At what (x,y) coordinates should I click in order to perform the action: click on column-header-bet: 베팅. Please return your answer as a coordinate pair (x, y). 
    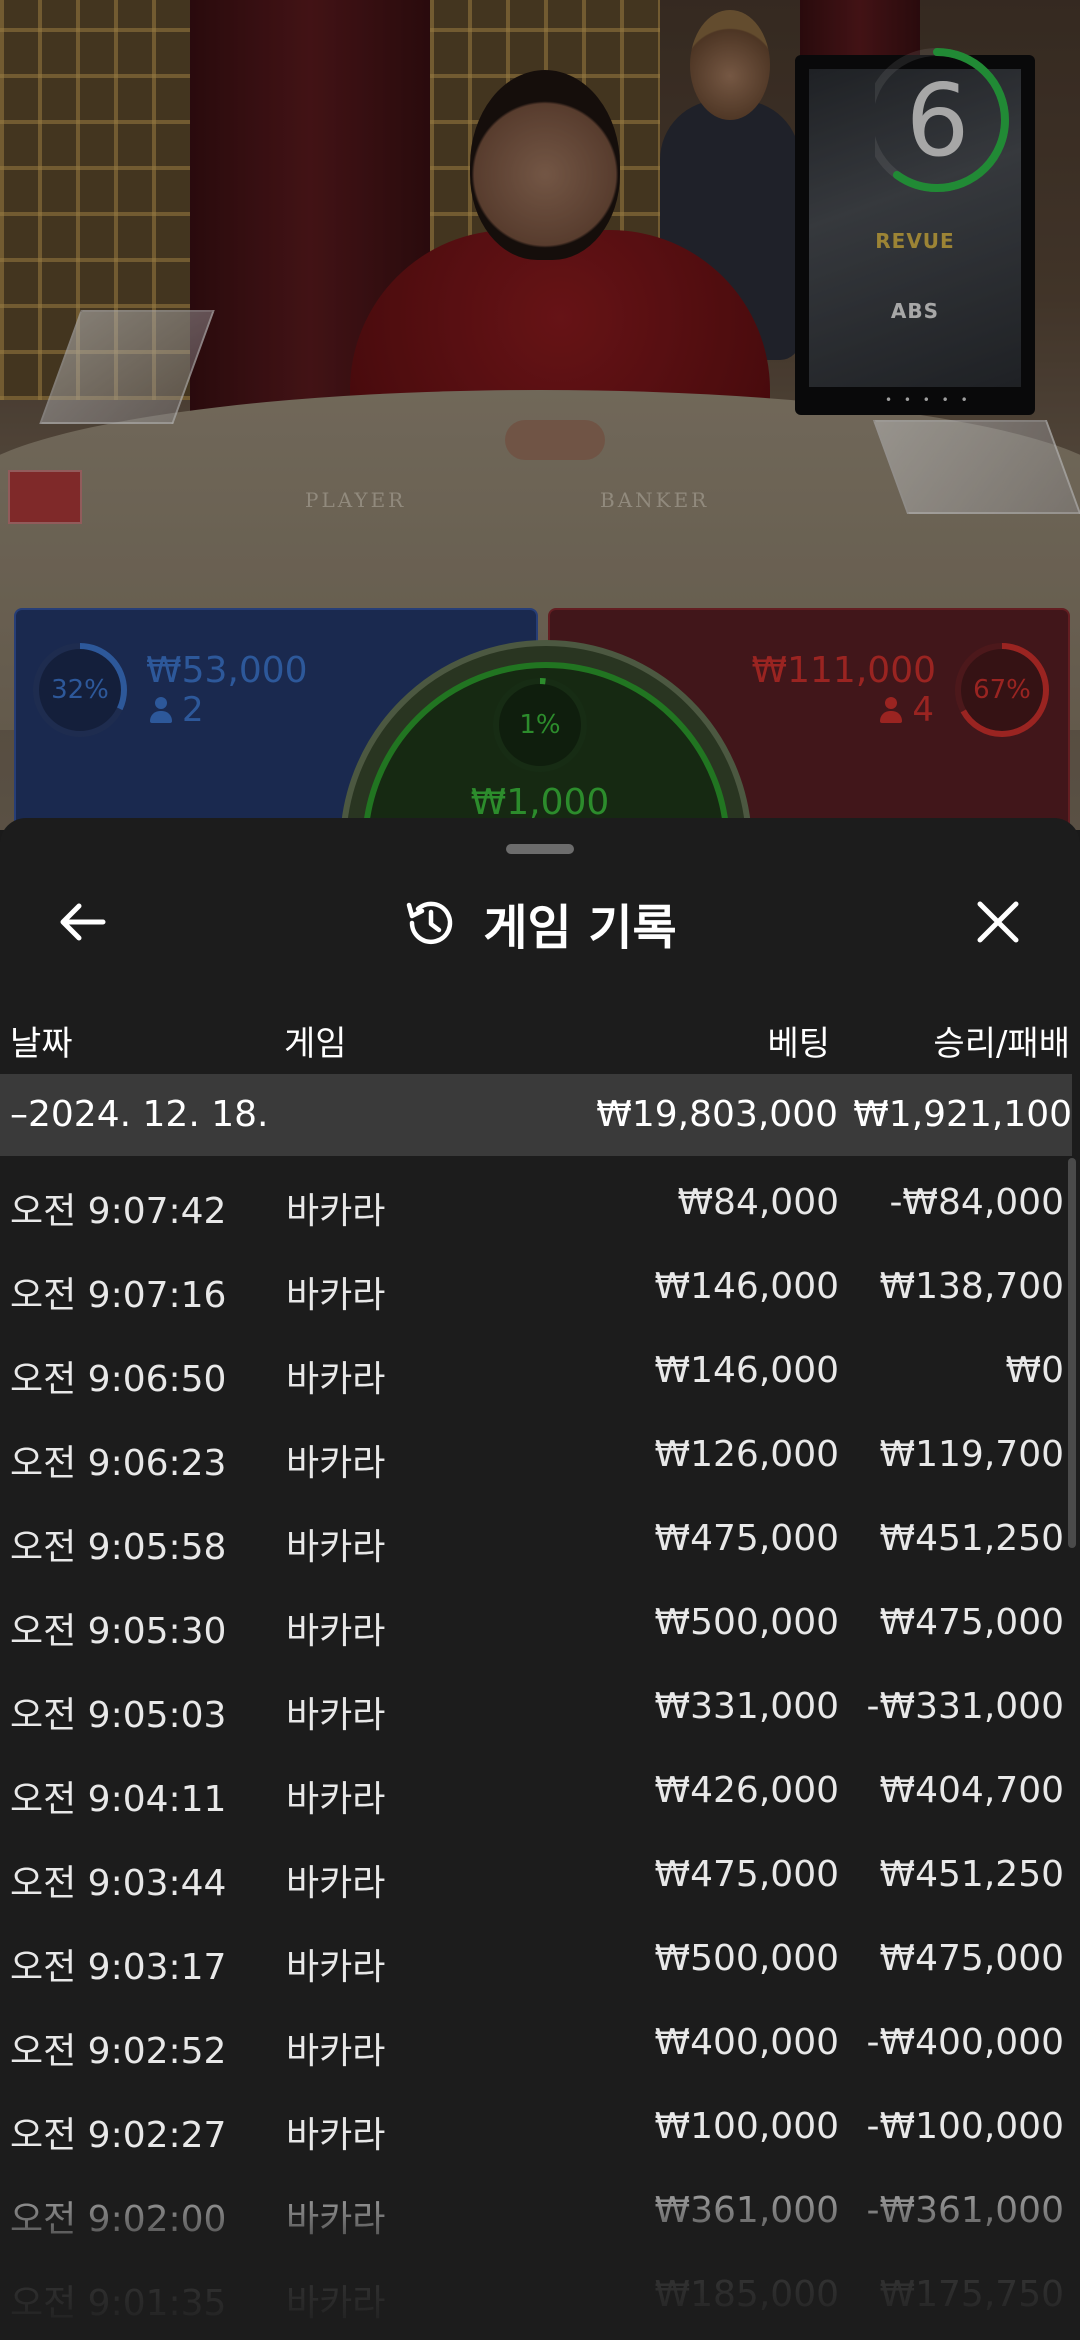
    Looking at the image, I should click on (798, 1044).